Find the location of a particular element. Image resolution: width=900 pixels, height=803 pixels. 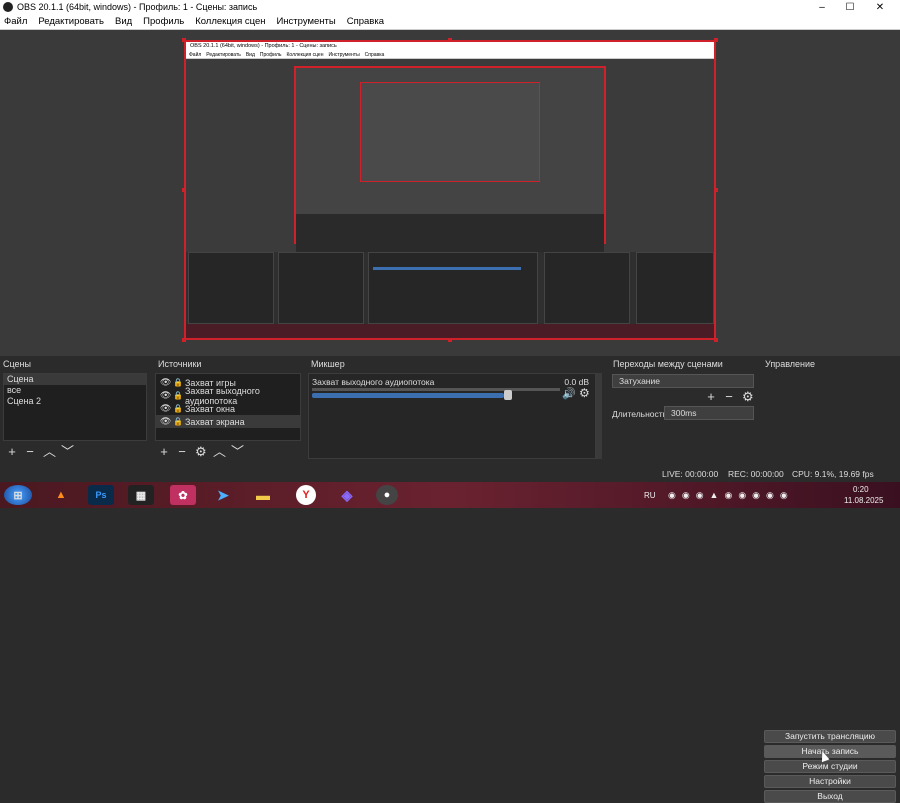

film-icon: ▦ is located at coordinates (141, 495).